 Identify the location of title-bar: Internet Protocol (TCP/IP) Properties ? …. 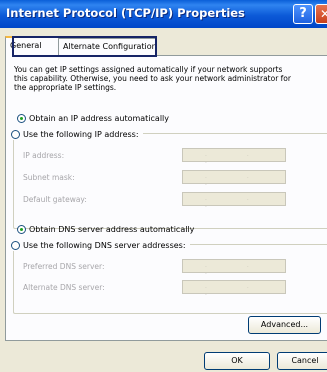
(163, 14).